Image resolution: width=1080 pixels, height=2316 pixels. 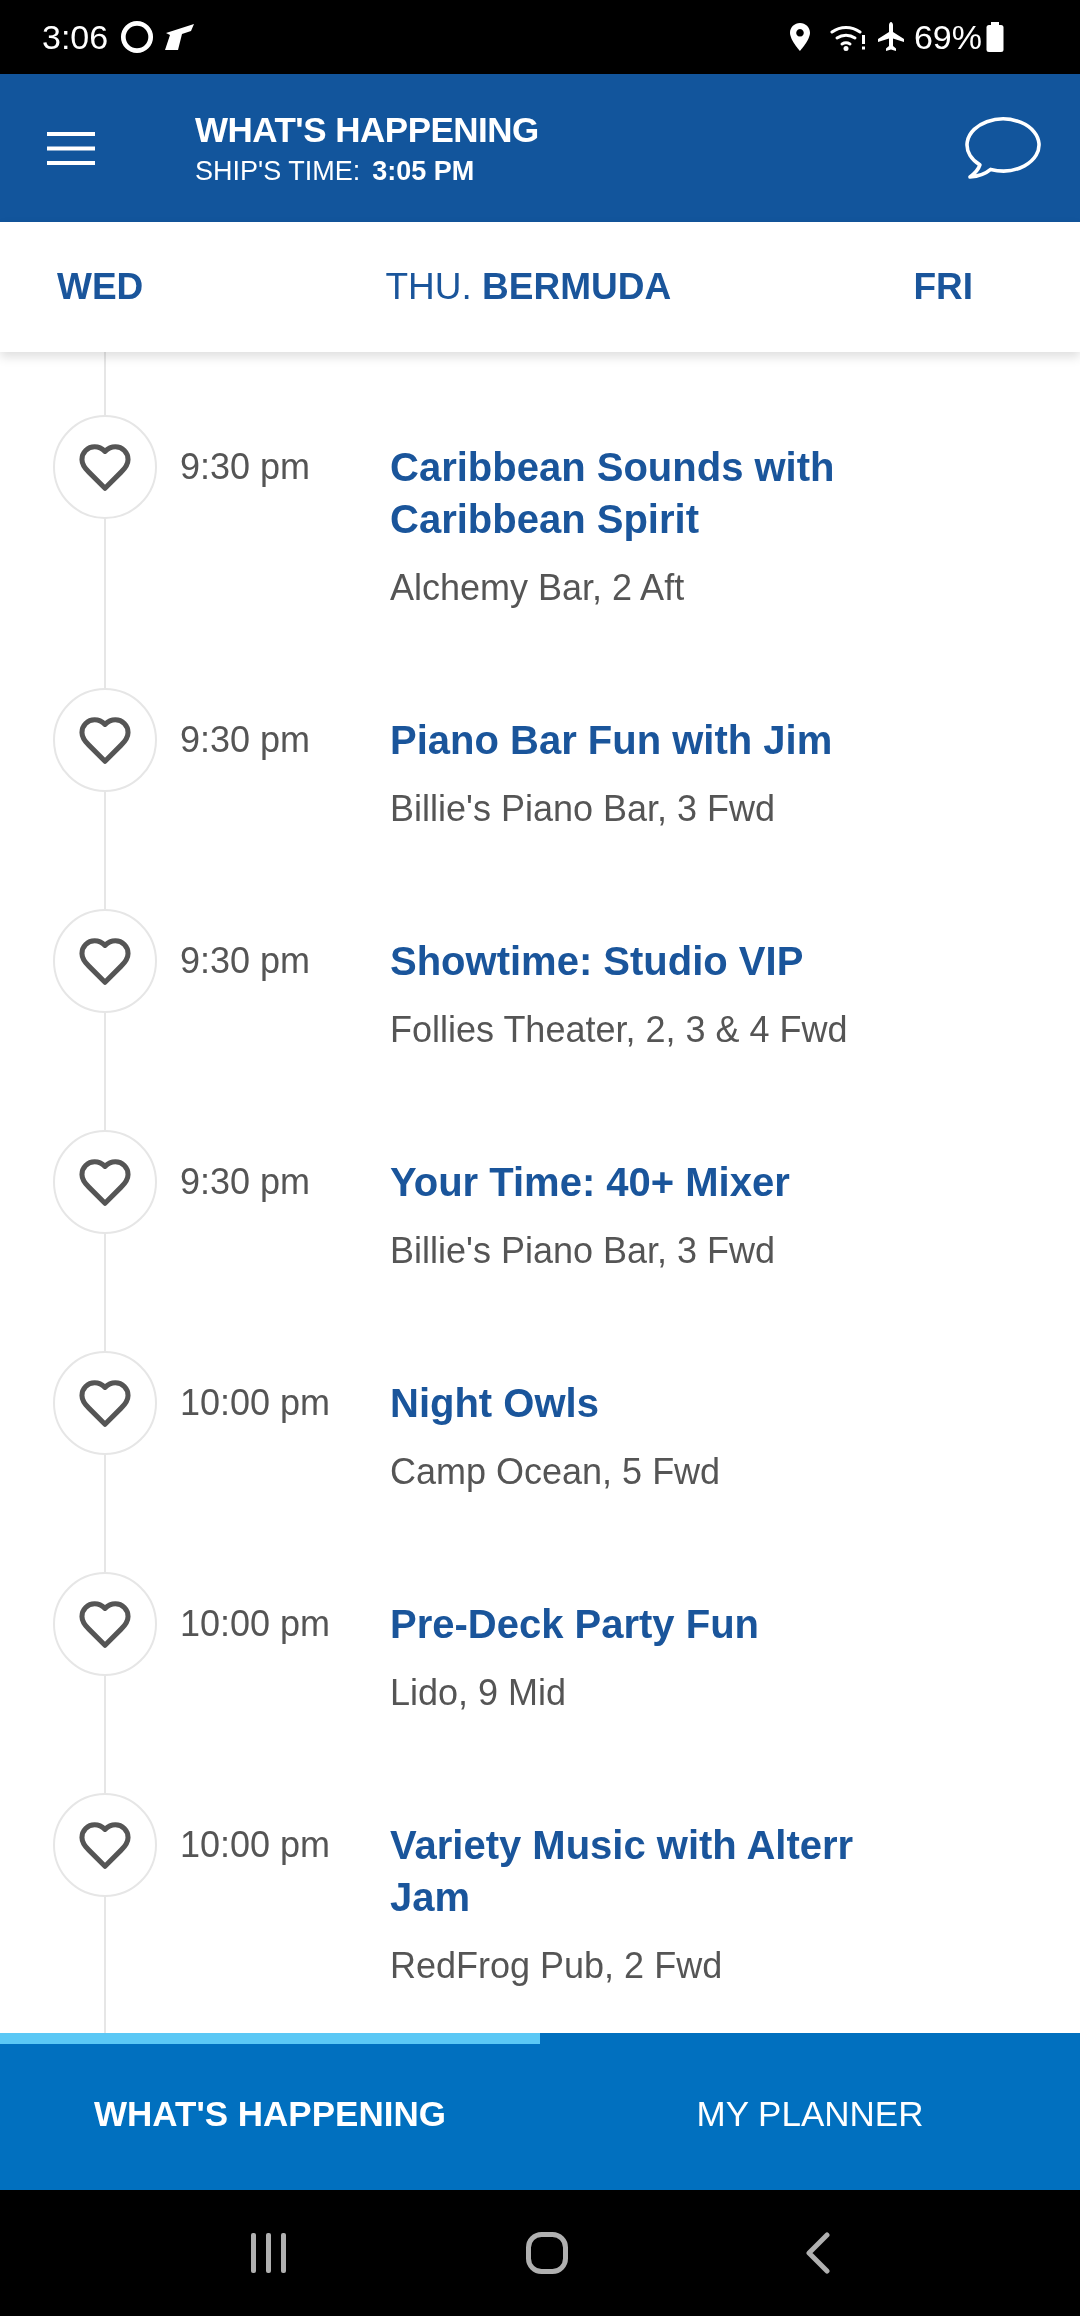 I want to click on recent-apps-button, so click(x=268, y=2253).